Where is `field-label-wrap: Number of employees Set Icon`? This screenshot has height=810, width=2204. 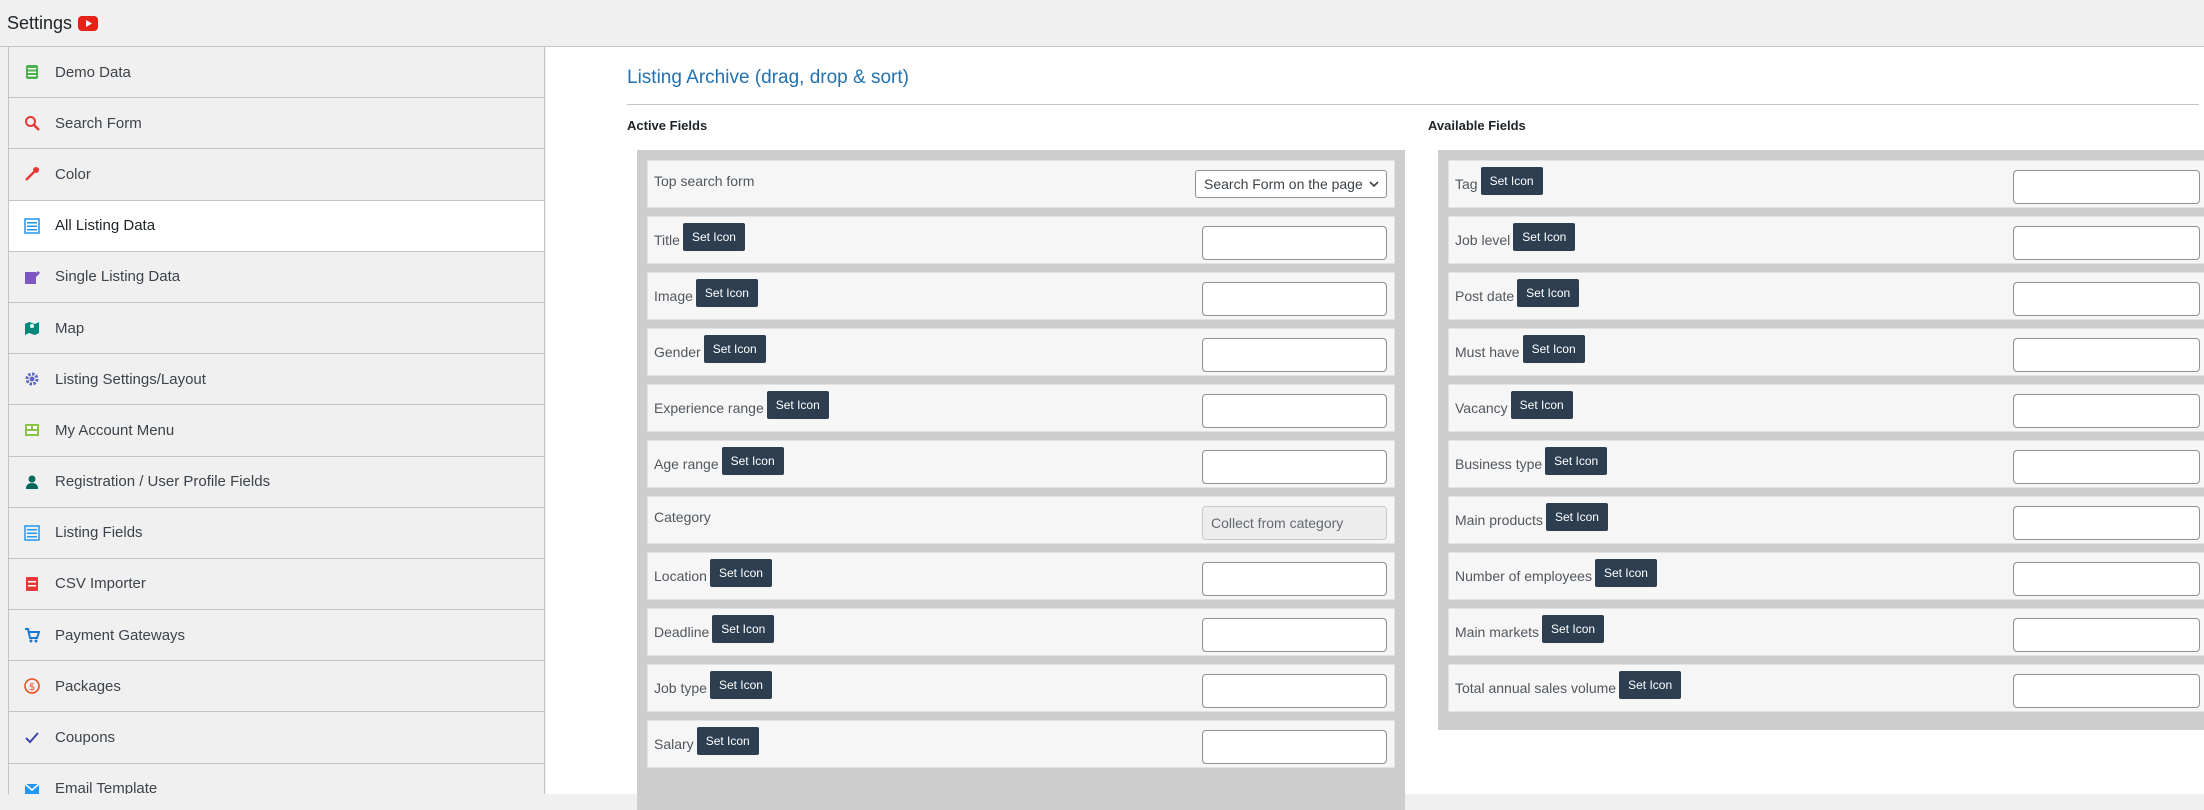 field-label-wrap: Number of employees Set Icon is located at coordinates (1556, 573).